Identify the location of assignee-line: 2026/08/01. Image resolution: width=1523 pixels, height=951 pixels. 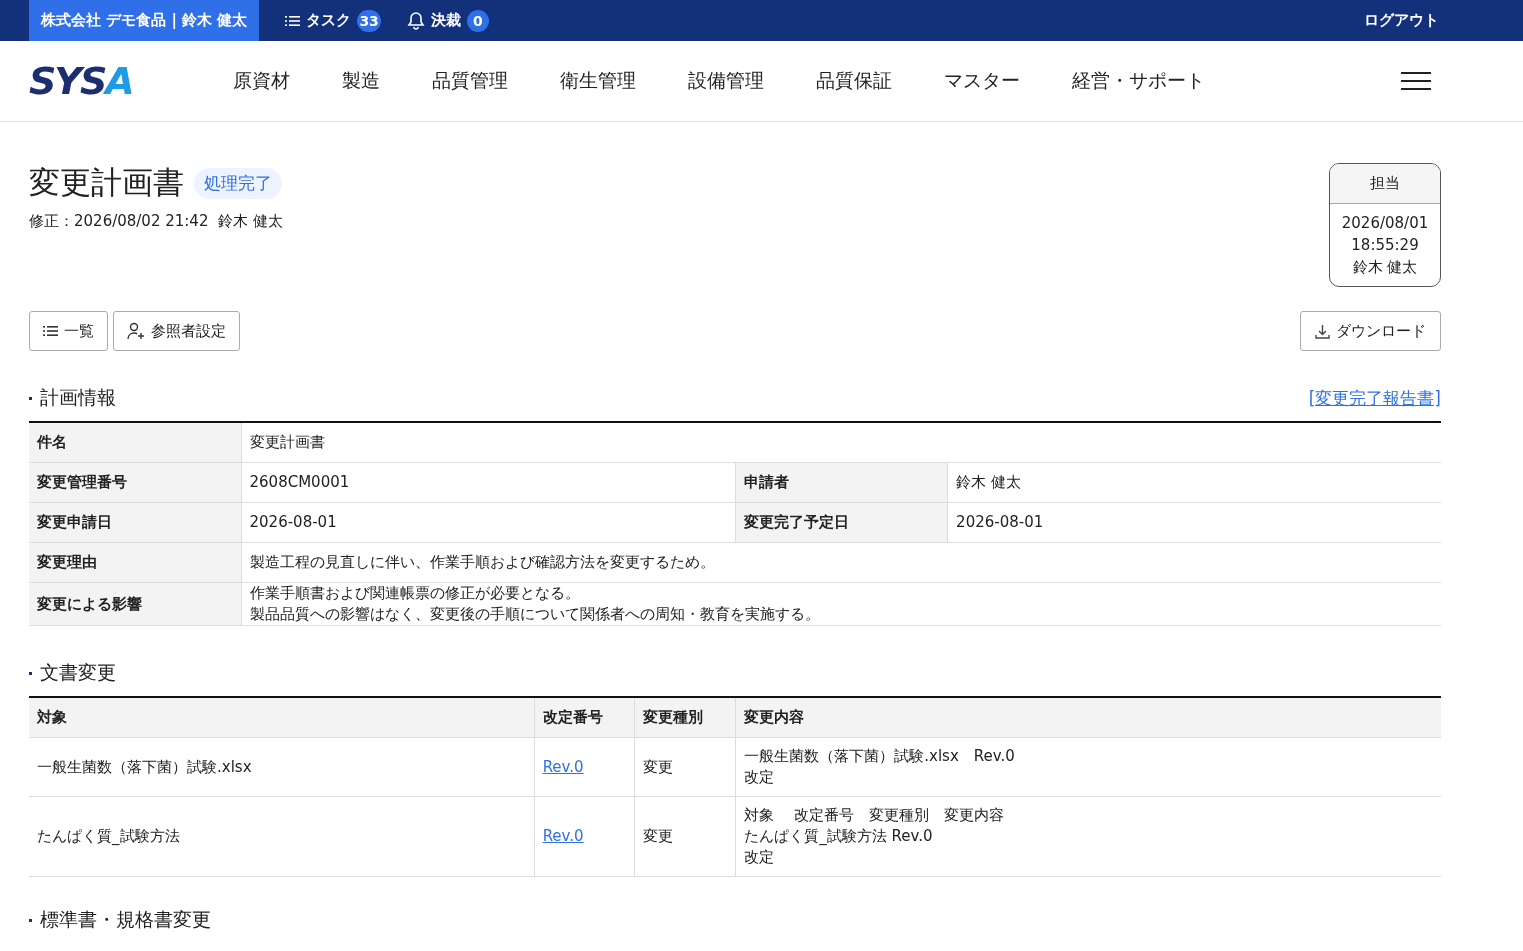
(1385, 223).